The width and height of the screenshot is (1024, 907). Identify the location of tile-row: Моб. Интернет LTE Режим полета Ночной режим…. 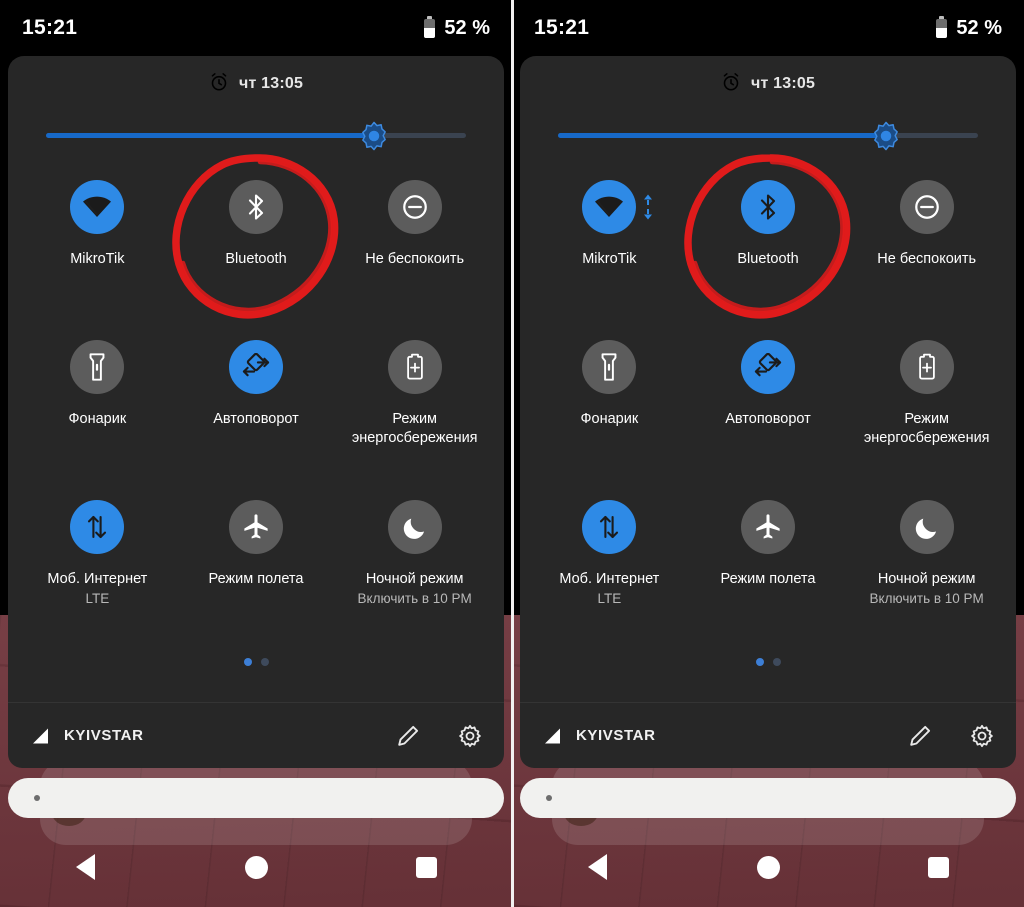
(768, 566).